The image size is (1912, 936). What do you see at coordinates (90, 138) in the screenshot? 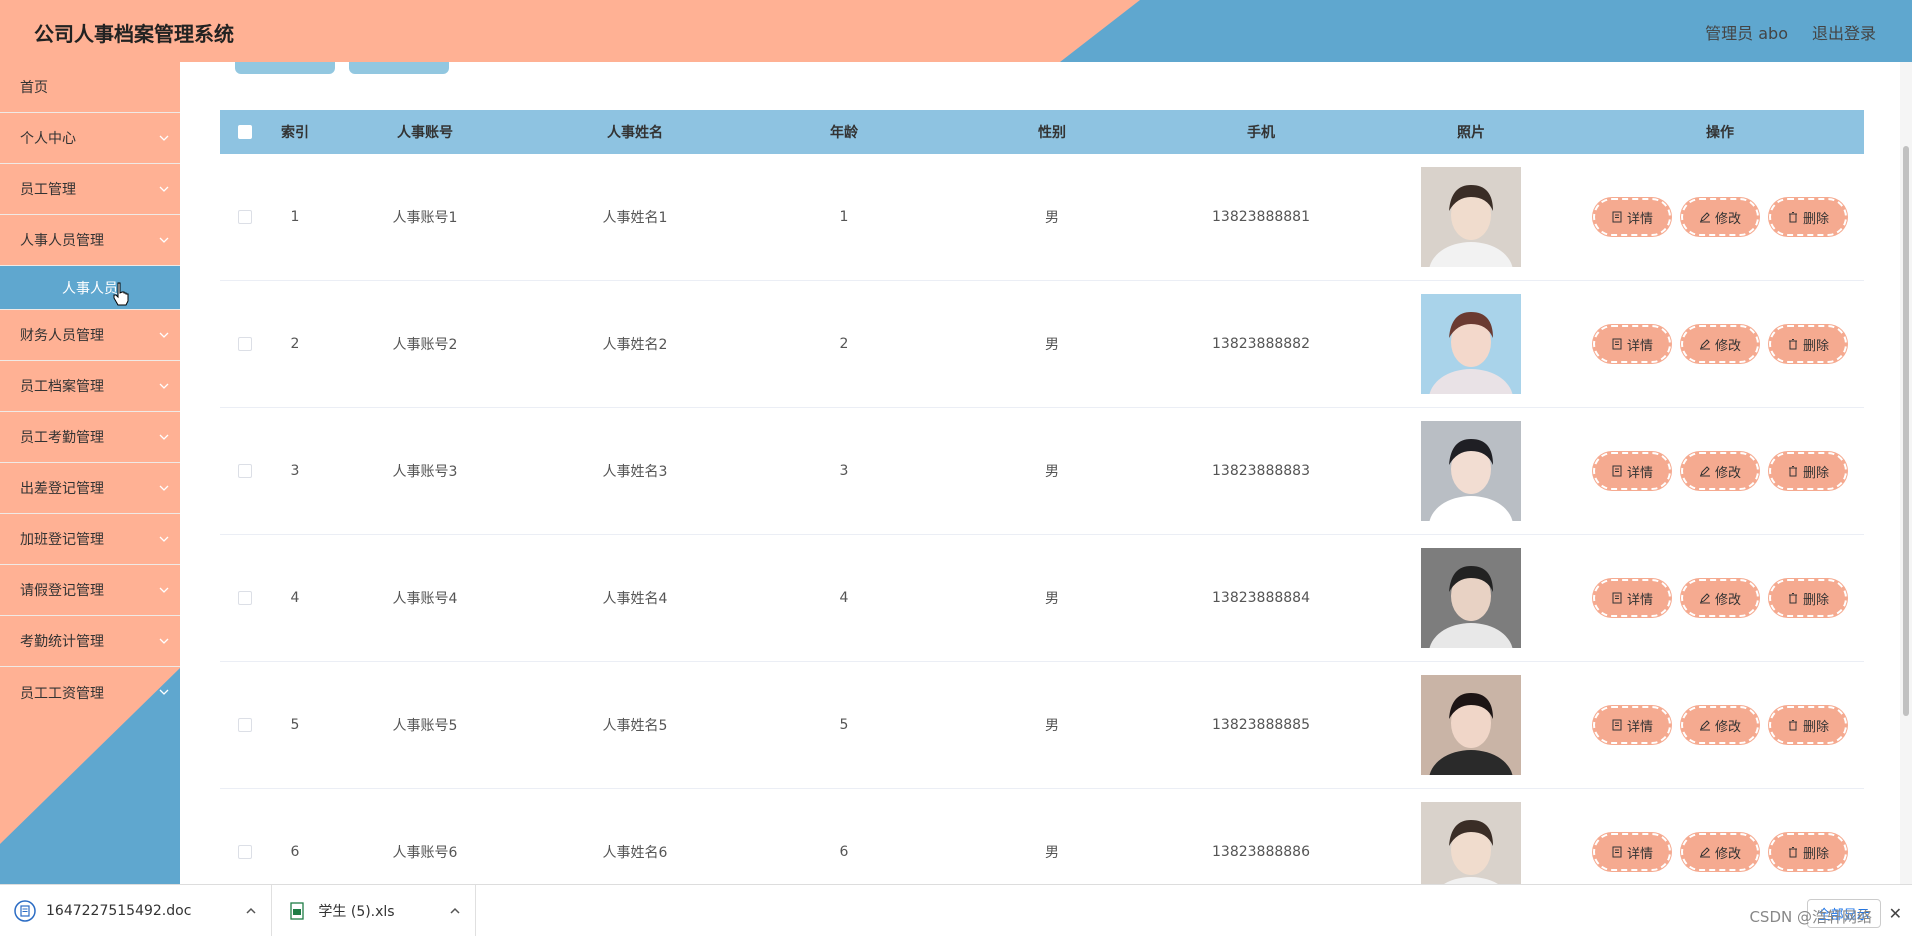
I see `sidebar-item-1: 个人中心` at bounding box center [90, 138].